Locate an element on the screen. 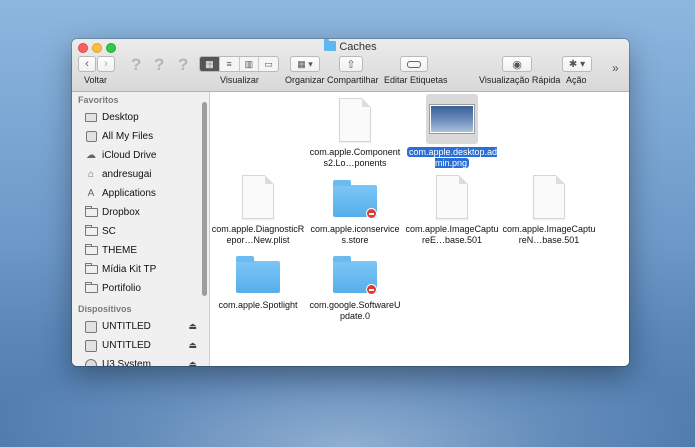 This screenshot has width=695, height=447. sidebar-item-theme: THEME is located at coordinates (140, 250).